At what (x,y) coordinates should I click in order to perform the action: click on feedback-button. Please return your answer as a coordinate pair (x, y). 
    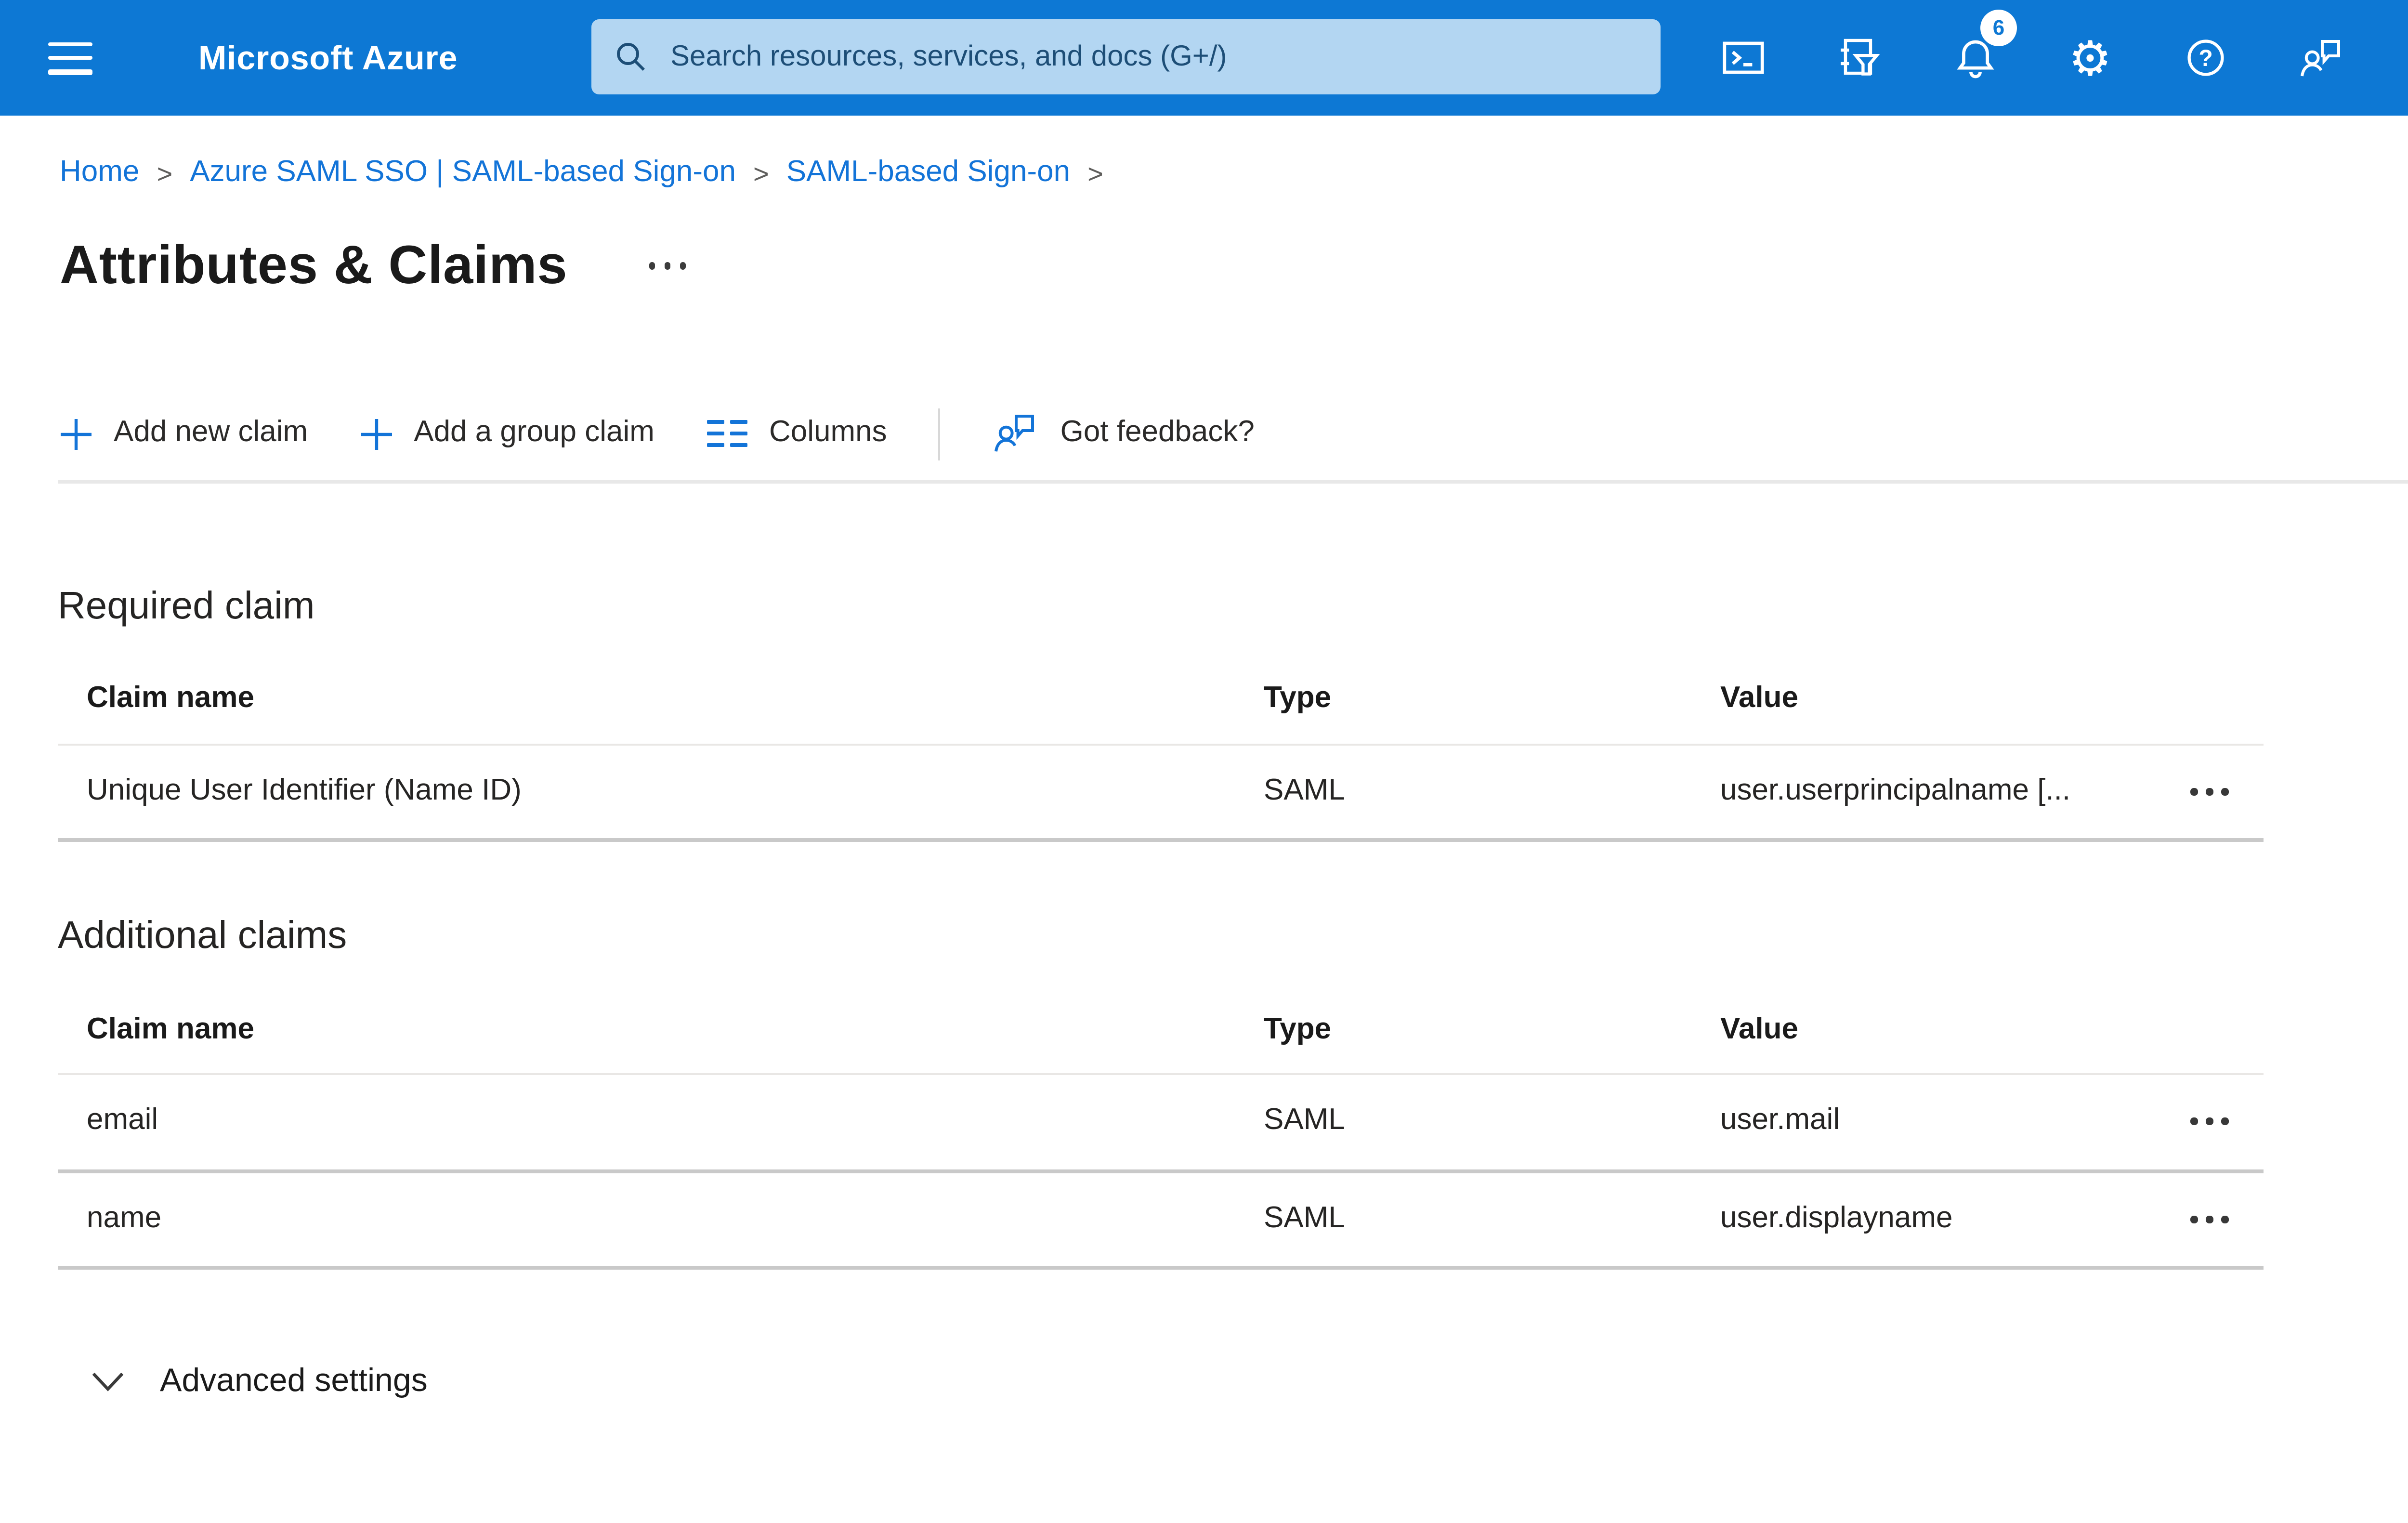
    Looking at the image, I should click on (2321, 58).